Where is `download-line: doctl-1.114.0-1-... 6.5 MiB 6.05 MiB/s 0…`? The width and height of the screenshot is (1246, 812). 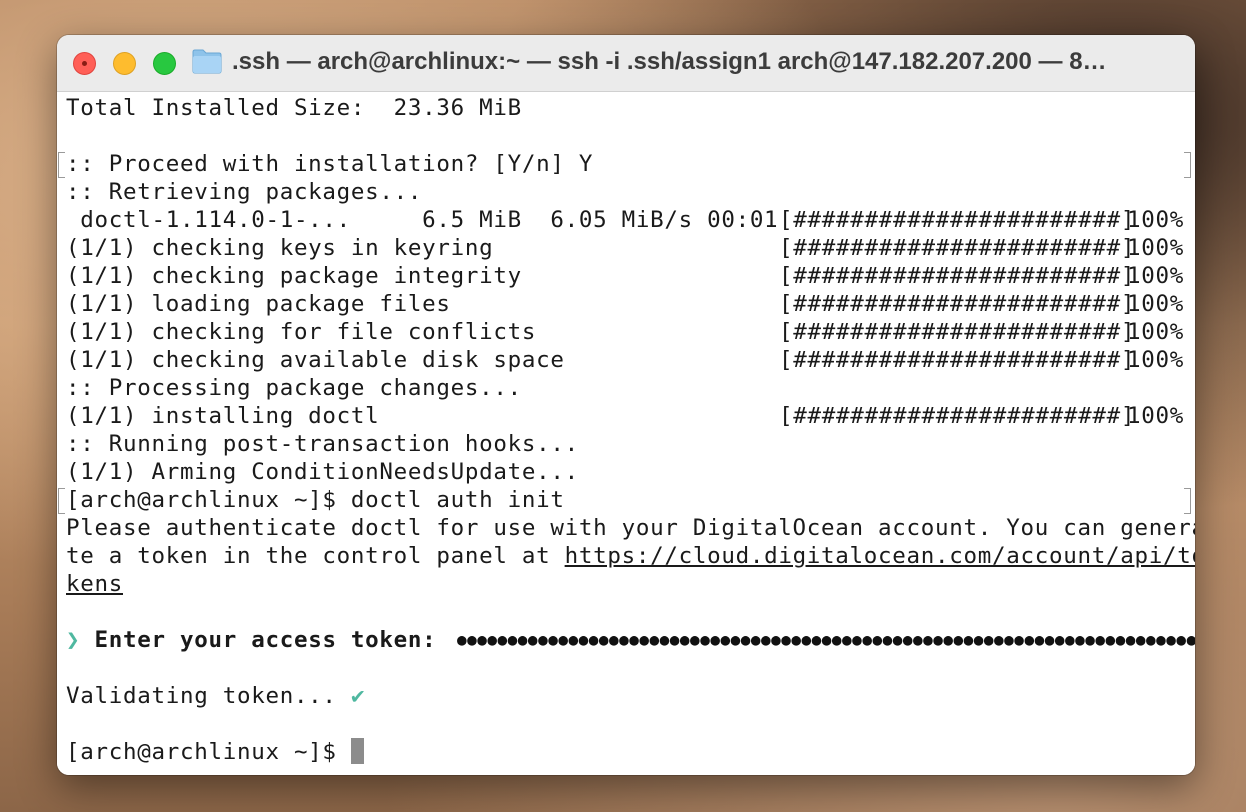 download-line: doctl-1.114.0-1-... 6.5 MiB 6.05 MiB/s 0… is located at coordinates (422, 220).